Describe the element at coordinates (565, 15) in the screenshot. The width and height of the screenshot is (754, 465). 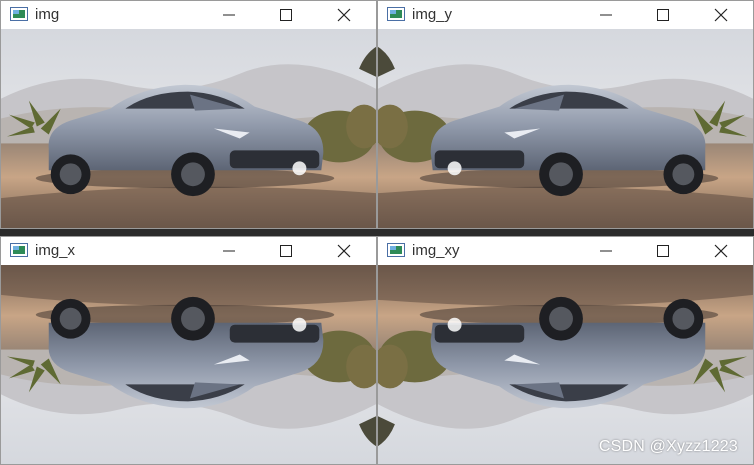
I see `titlebar: img_y` at that location.